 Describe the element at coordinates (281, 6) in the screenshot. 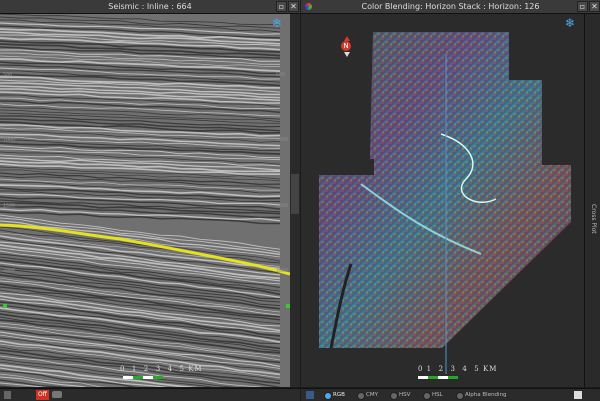

I see `seismic-window-float-button: ▫` at that location.